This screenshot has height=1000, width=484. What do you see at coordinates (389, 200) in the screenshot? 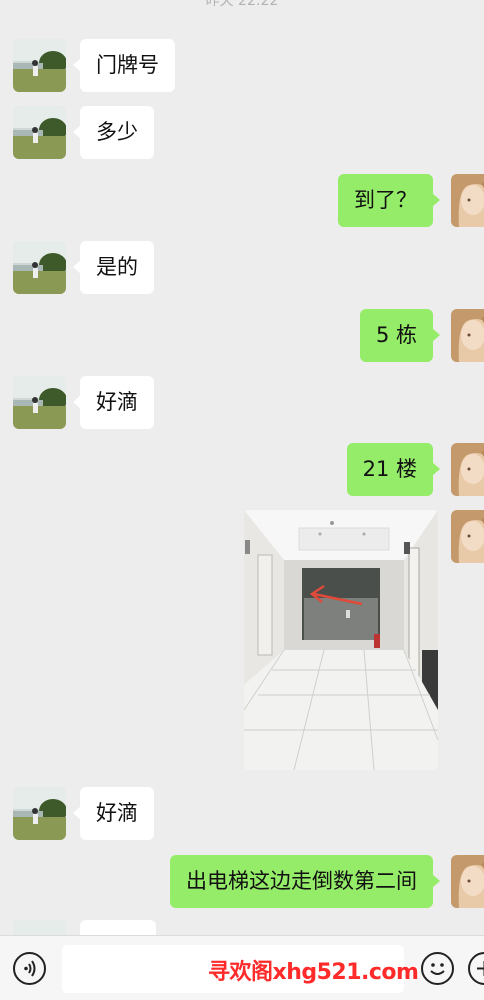
I see `message-bubble-outgoing: 到了？` at bounding box center [389, 200].